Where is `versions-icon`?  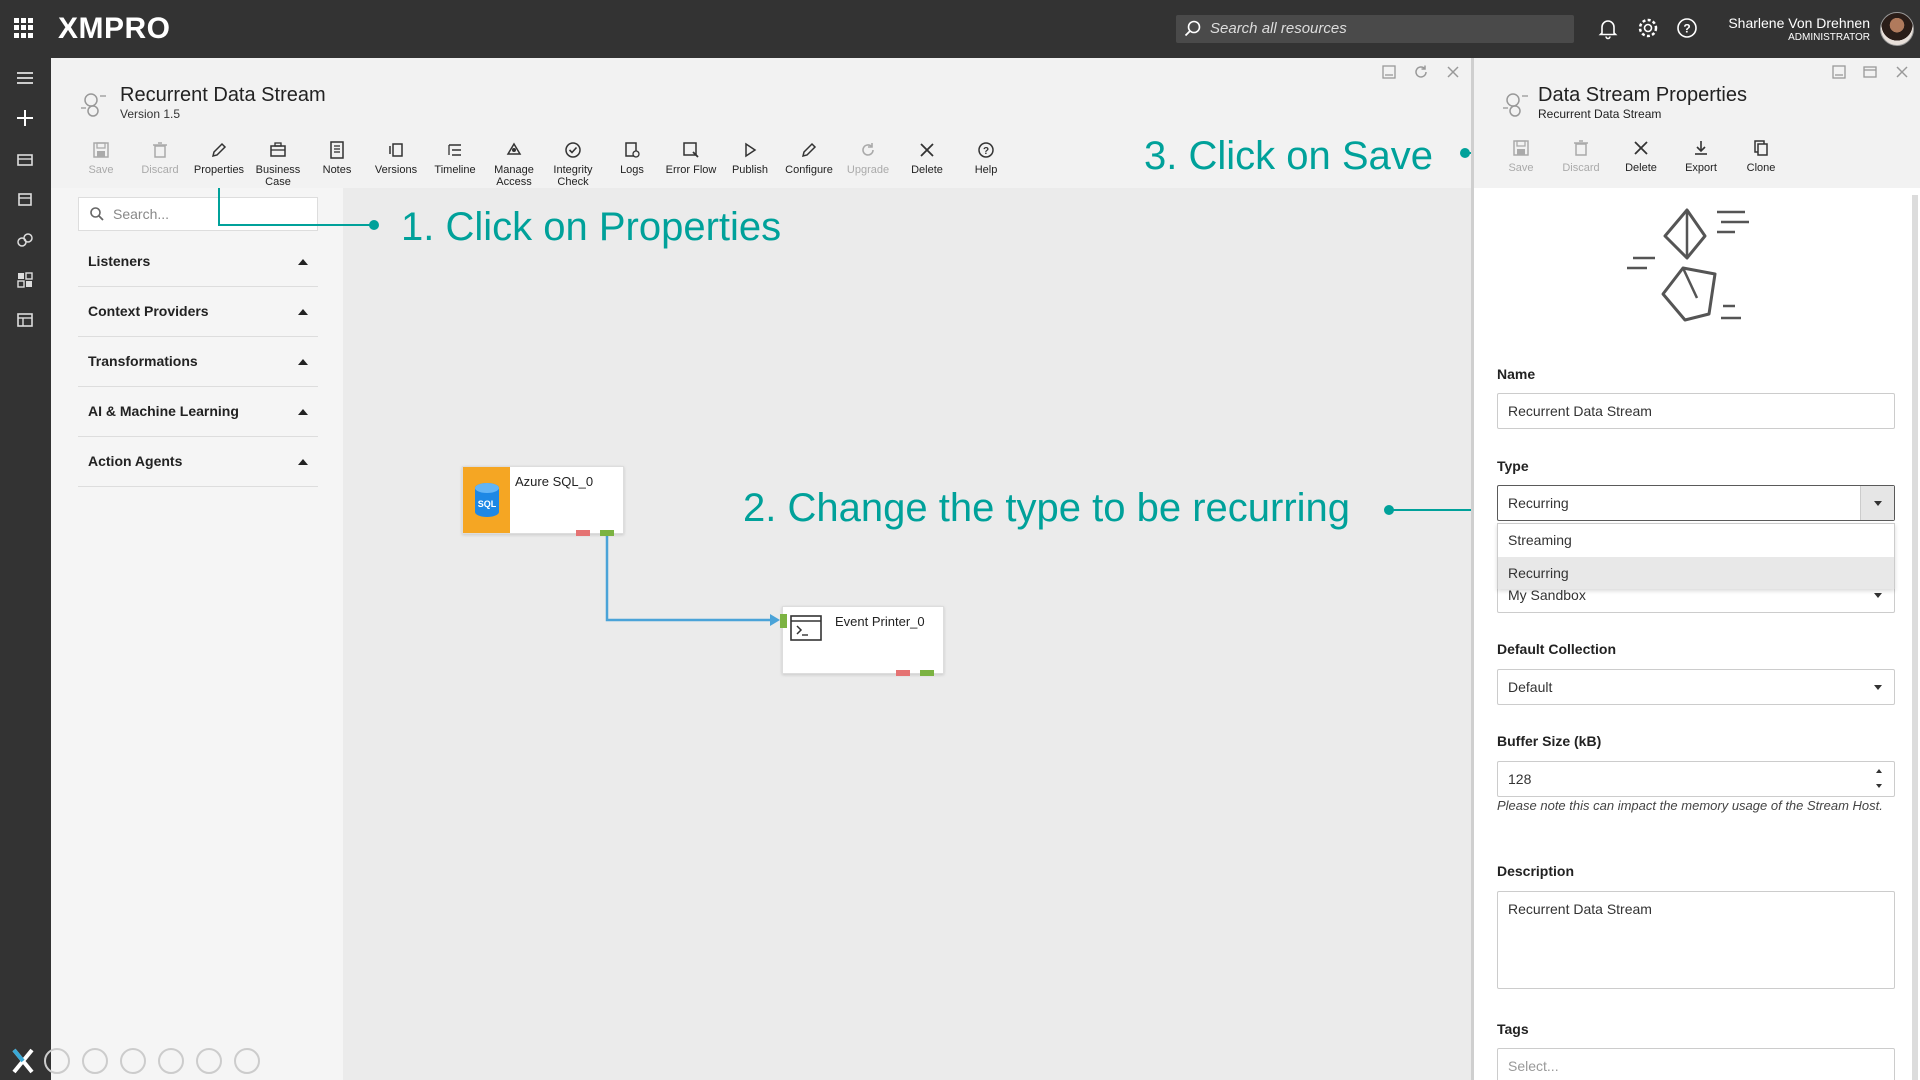 versions-icon is located at coordinates (396, 150).